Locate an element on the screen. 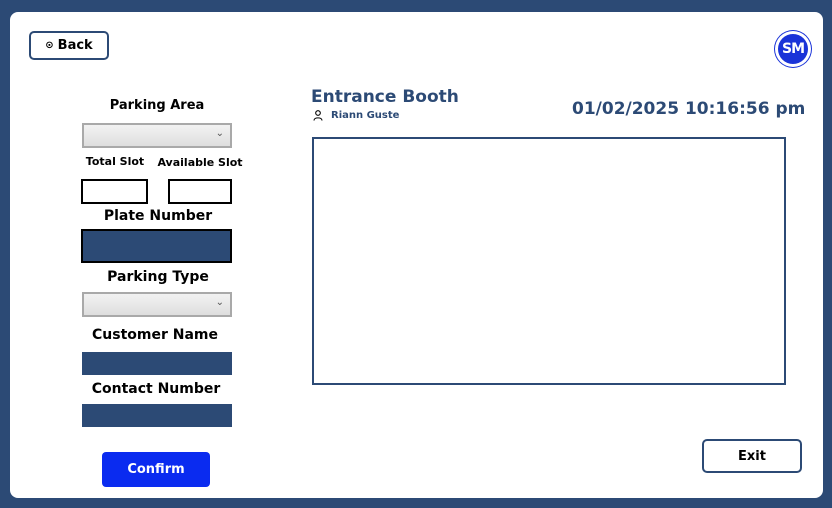 The height and width of the screenshot is (508, 832). plate-number-field is located at coordinates (156, 246).